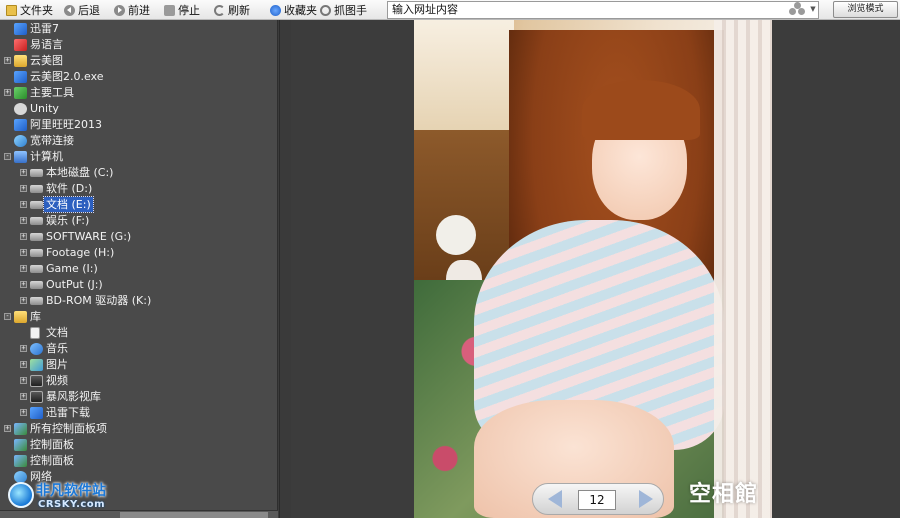  I want to click on tree-item: + 暴风影视库, so click(138, 397).